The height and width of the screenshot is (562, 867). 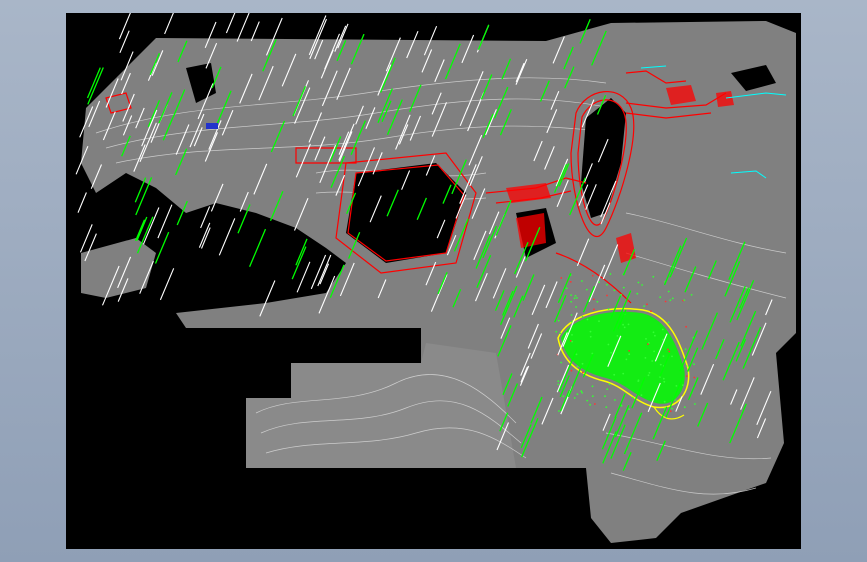 I want to click on terrain-lower-left-block, so click(x=381, y=405).